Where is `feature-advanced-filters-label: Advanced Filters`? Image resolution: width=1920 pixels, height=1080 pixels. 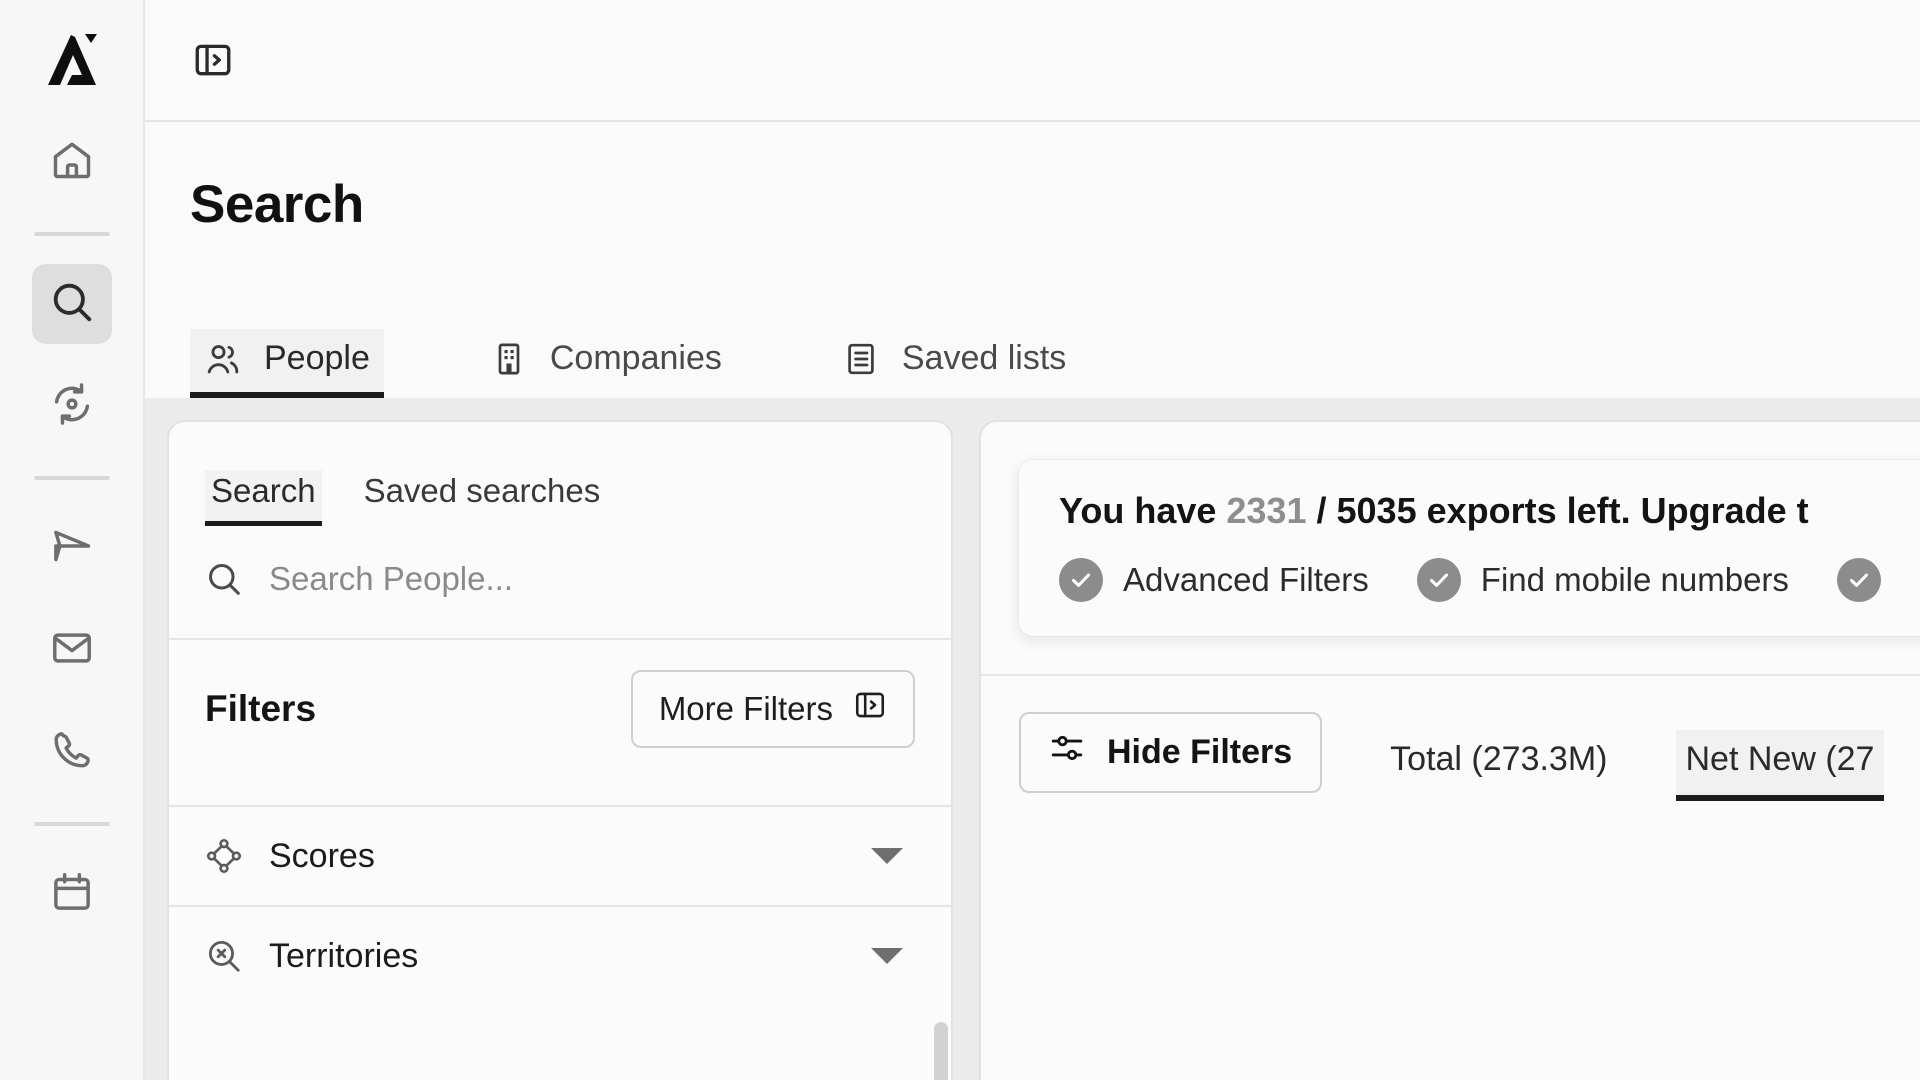 feature-advanced-filters-label: Advanced Filters is located at coordinates (1246, 579).